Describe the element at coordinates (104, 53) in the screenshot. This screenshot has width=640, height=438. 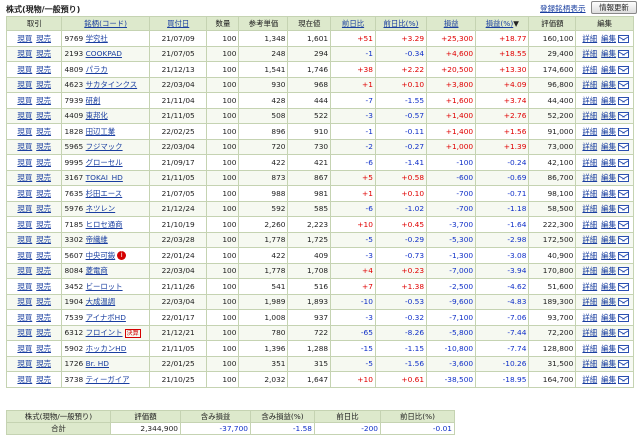
I see `stock-name-link: COOKPAD` at that location.